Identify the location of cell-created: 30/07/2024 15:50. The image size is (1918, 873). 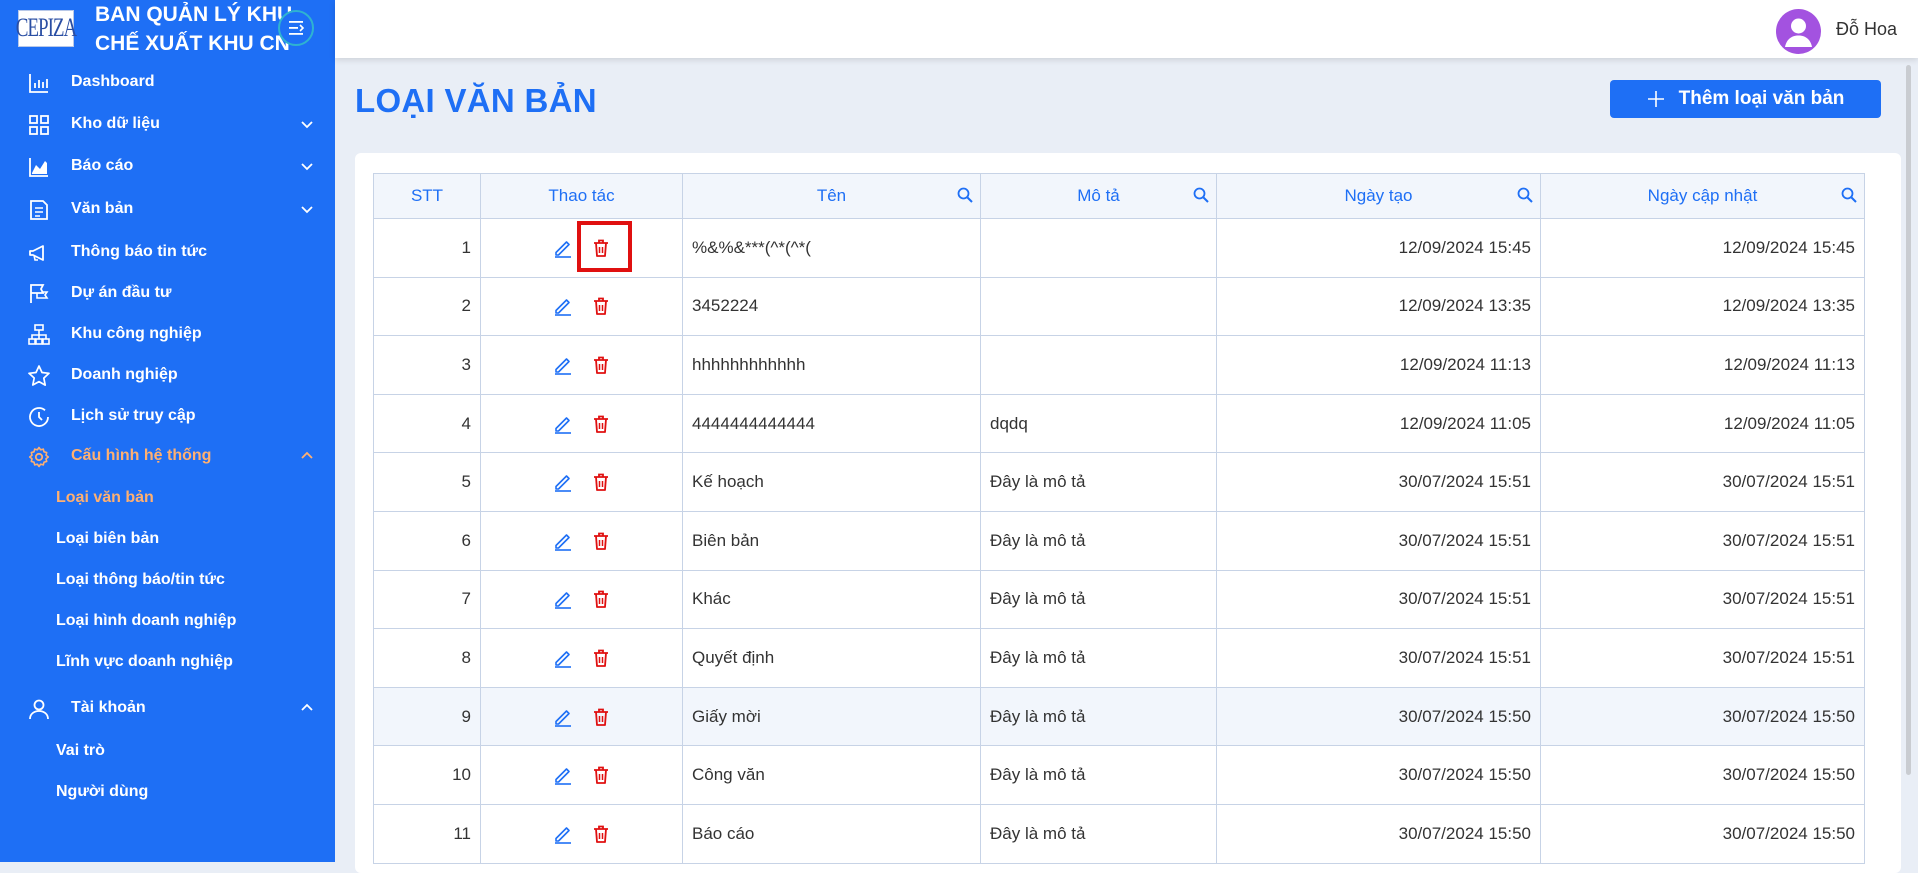
(1378, 775).